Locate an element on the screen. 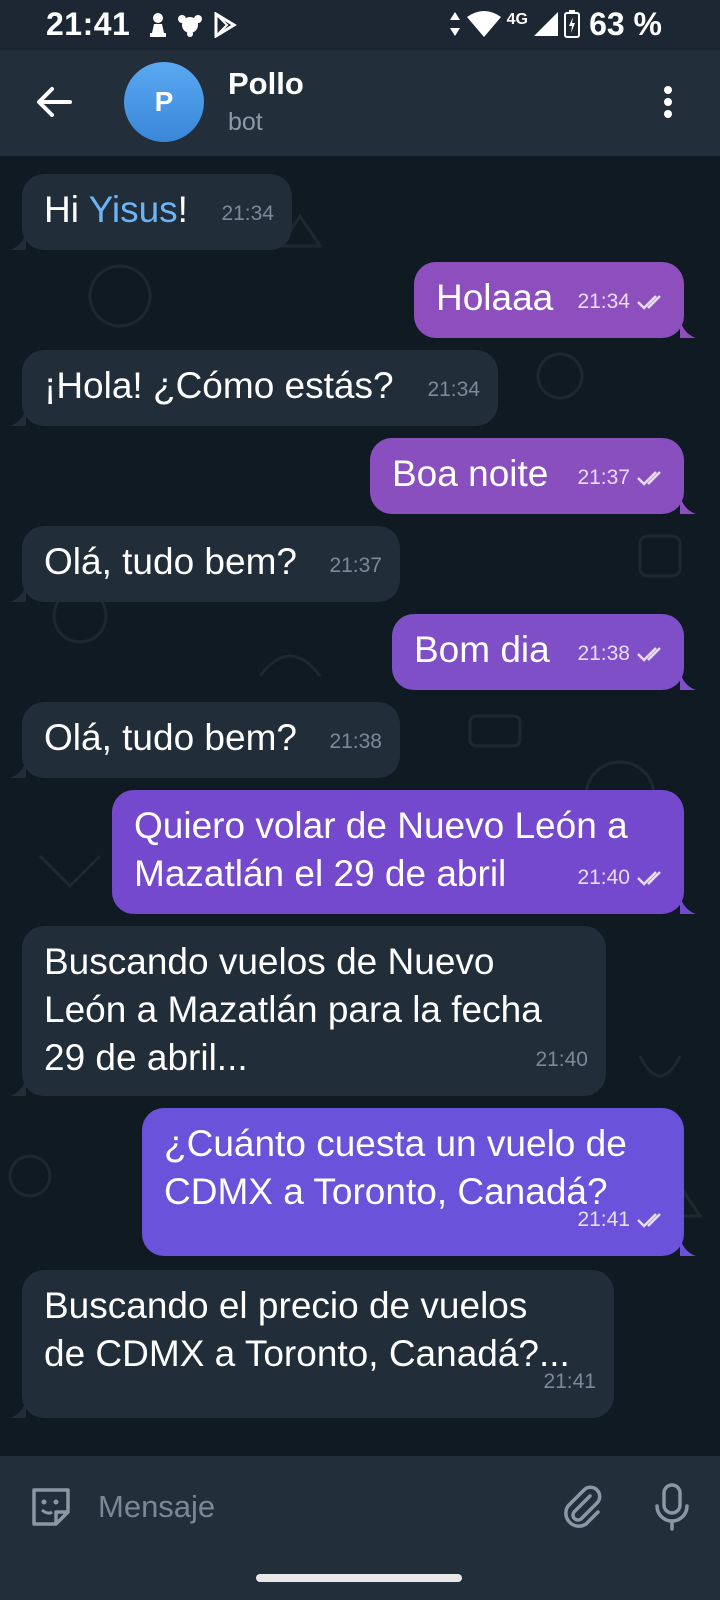  message-incoming: Olá, tudo bem? 21:37 is located at coordinates (211, 564).